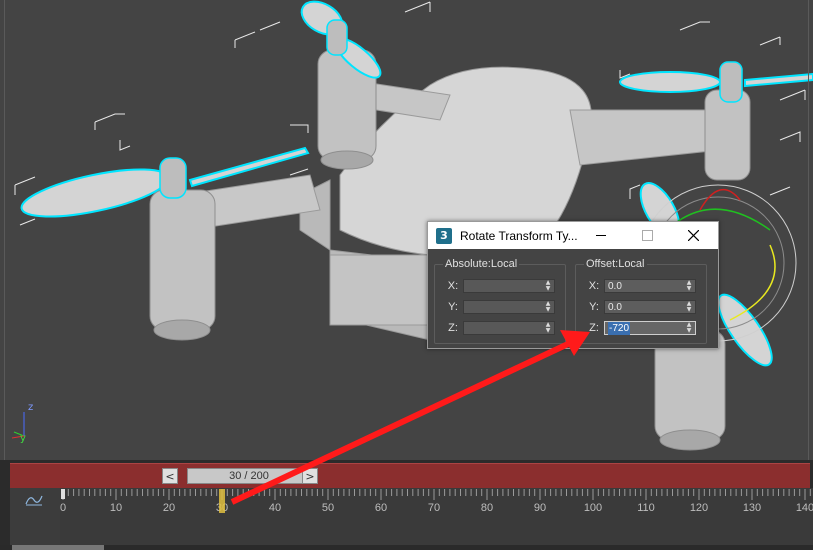 Image resolution: width=813 pixels, height=550 pixels. Describe the element at coordinates (594, 328) in the screenshot. I see `offset-z-label: Z:` at that location.